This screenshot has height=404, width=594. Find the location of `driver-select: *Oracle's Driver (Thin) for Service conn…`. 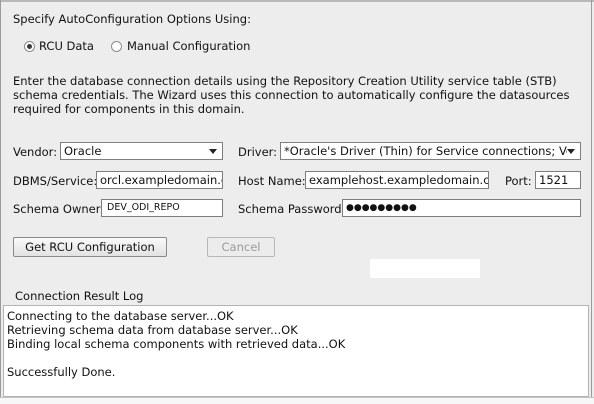

driver-select: *Oracle's Driver (Thin) for Service conn… is located at coordinates (430, 151).